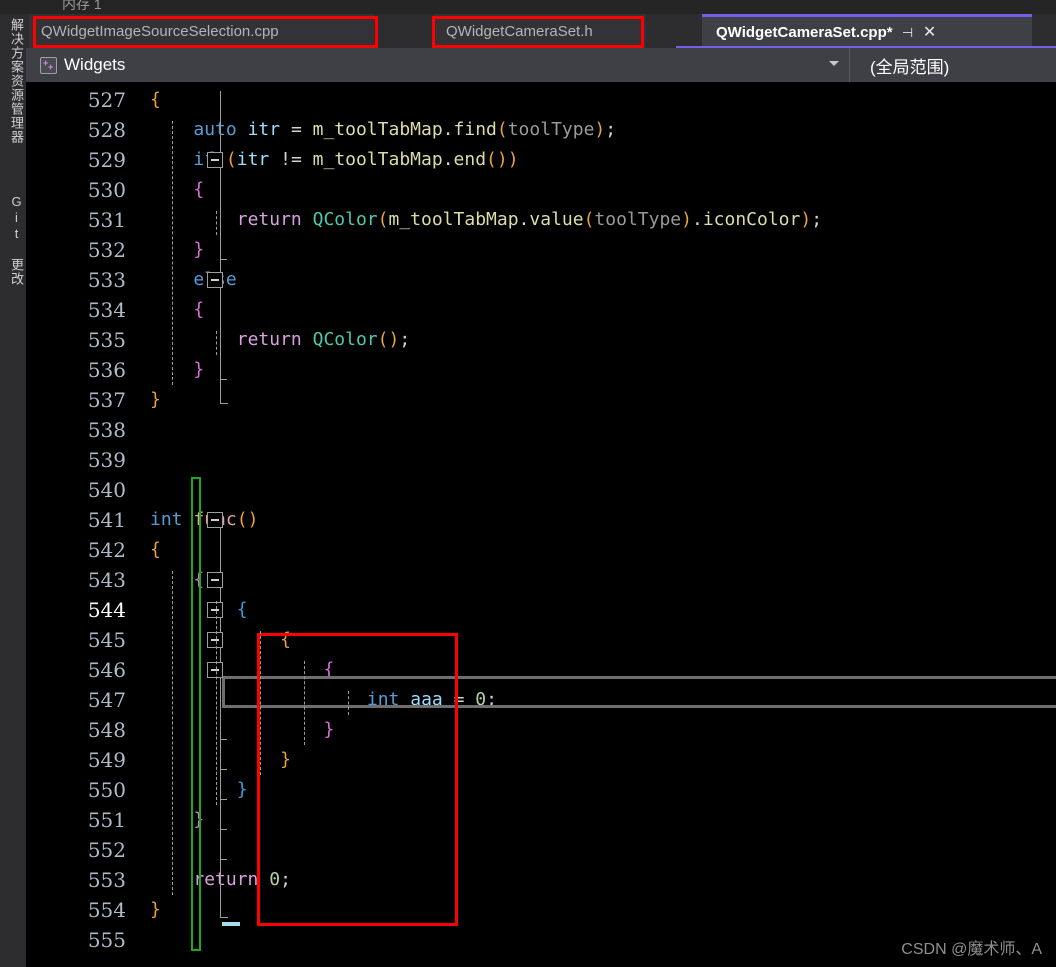  I want to click on code-line: 542 {, so click(541, 550).